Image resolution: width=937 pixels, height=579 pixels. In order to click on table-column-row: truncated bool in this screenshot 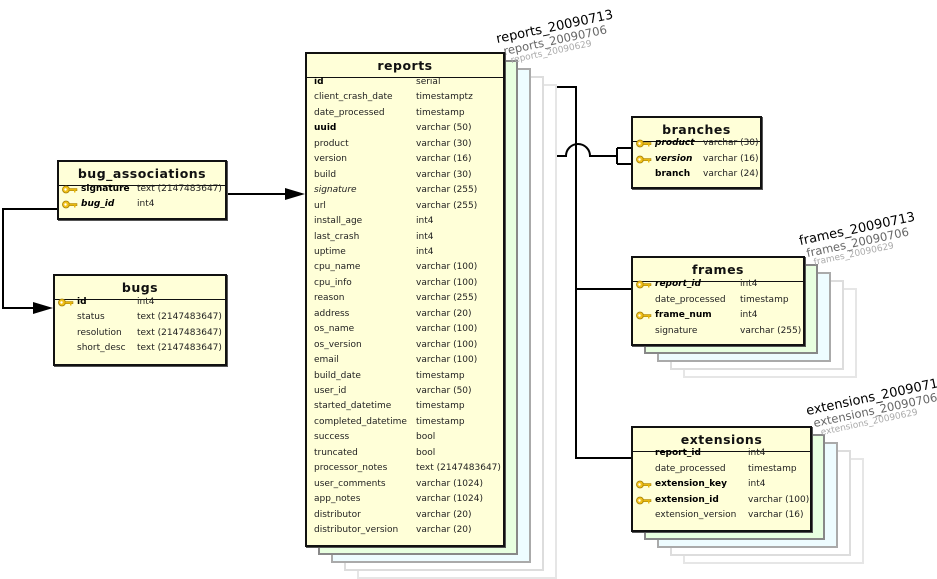, I will do `click(405, 453)`.